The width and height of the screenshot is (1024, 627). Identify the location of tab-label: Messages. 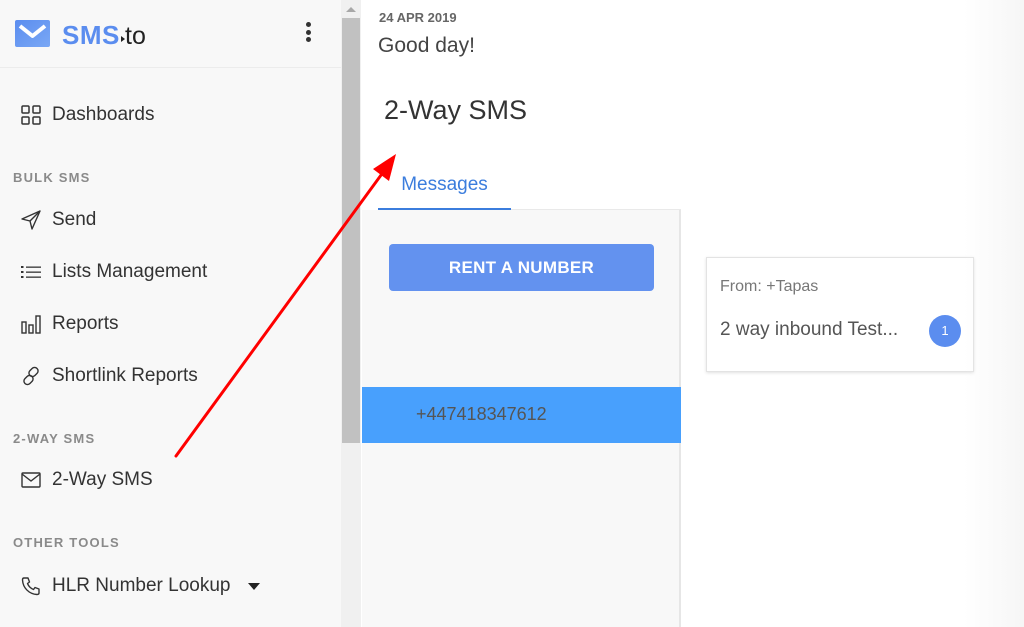
(444, 184).